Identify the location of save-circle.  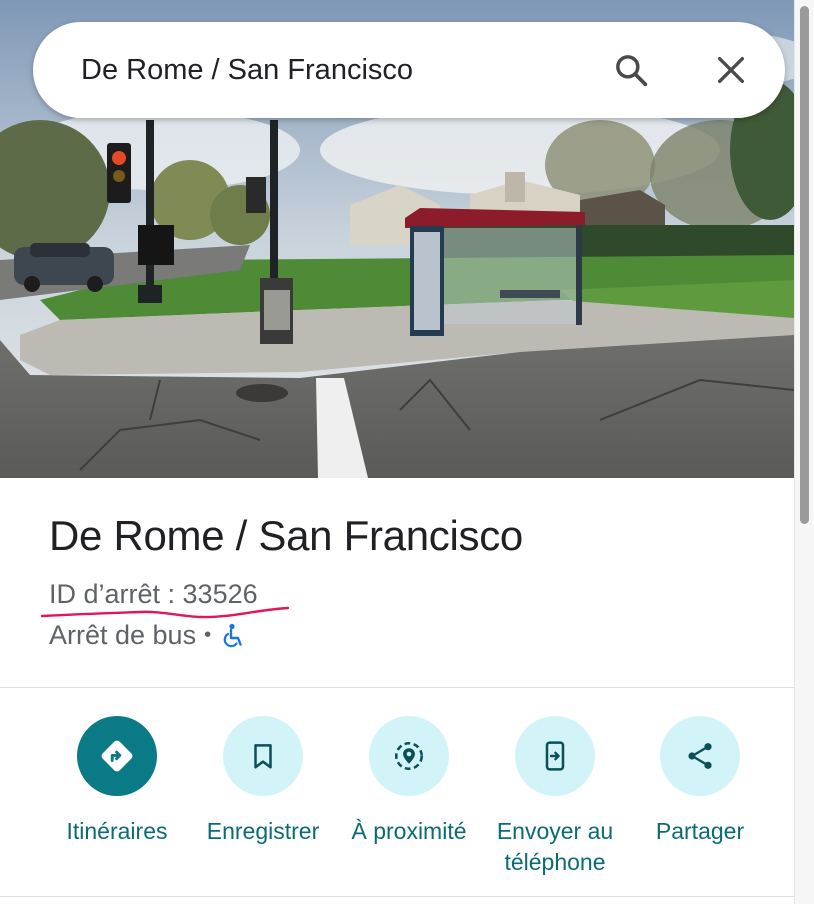
(263, 756).